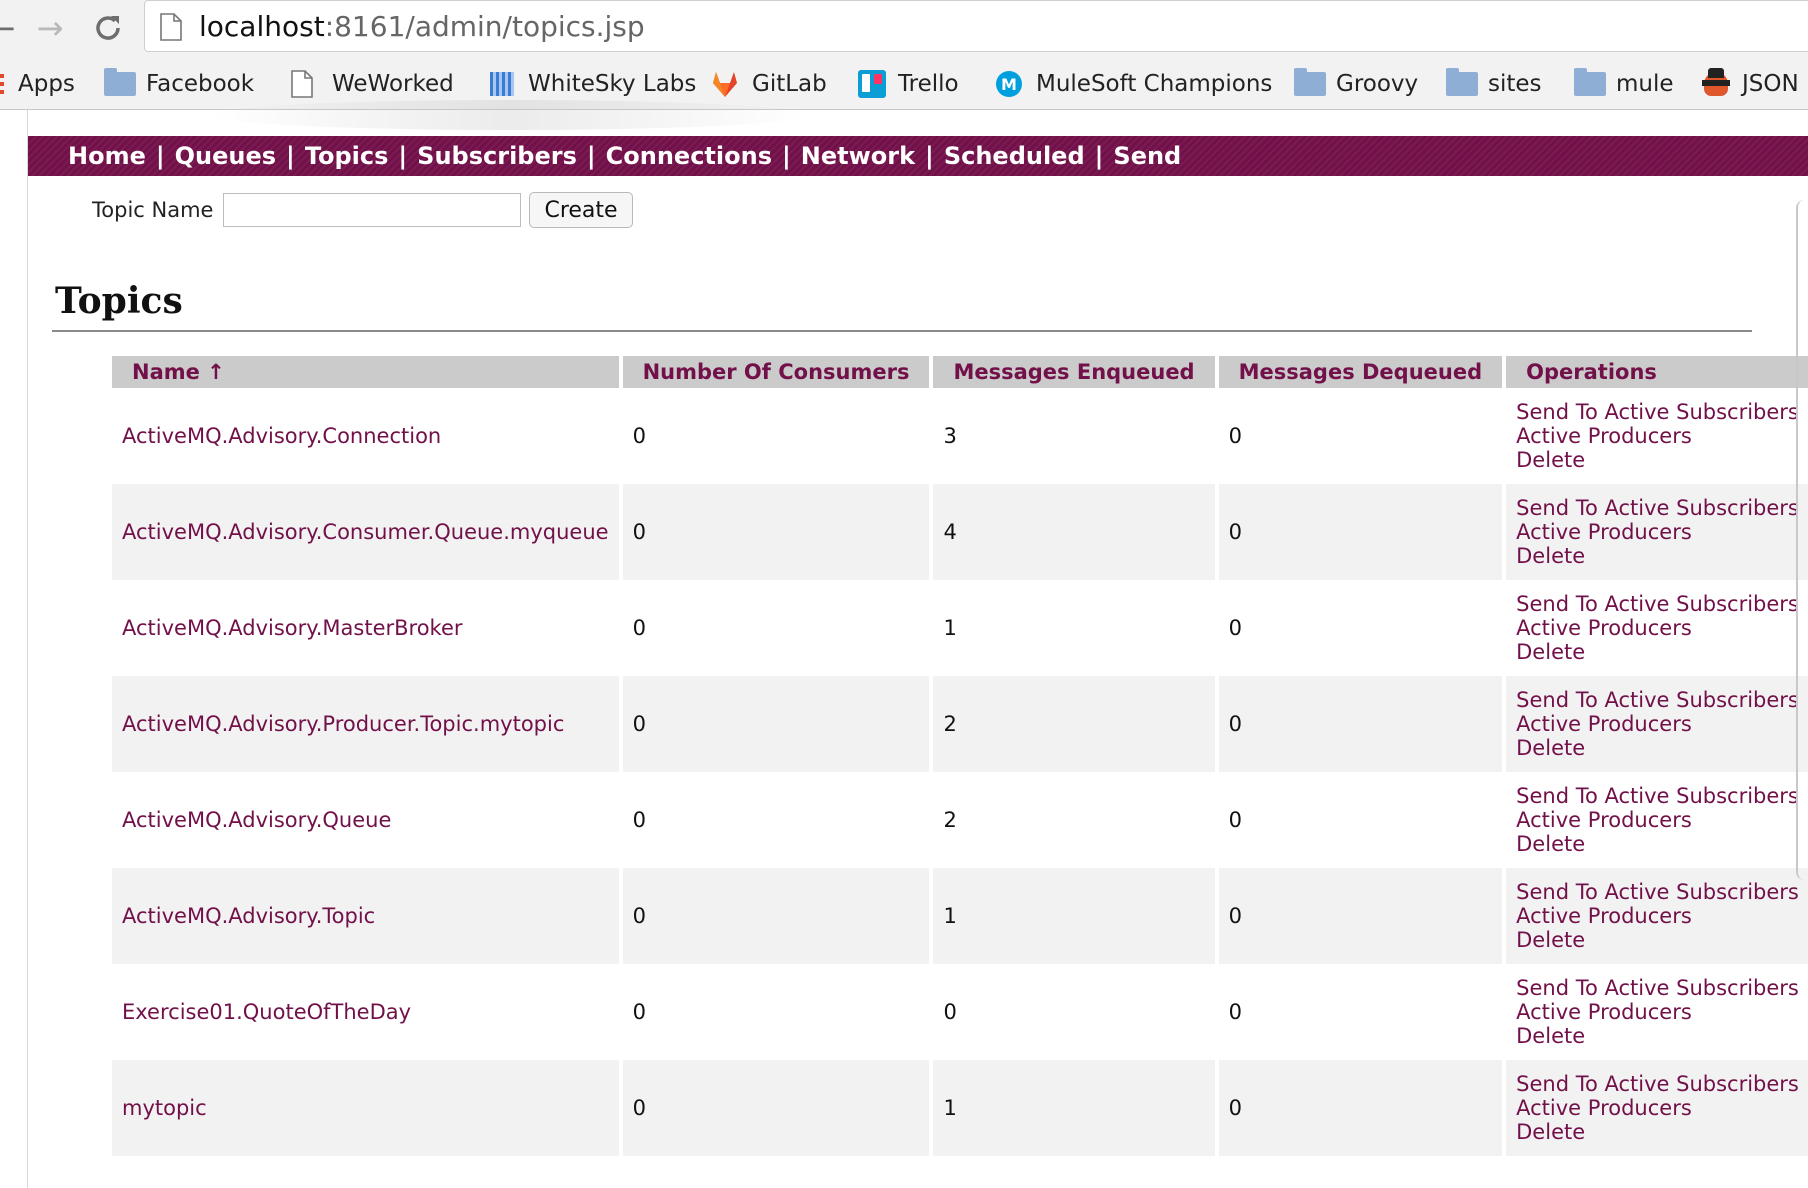 The height and width of the screenshot is (1188, 1808). Describe the element at coordinates (343, 724) in the screenshot. I see `topic-link: ActiveMQ.Advisory.Producer.Topic.mytopic` at that location.